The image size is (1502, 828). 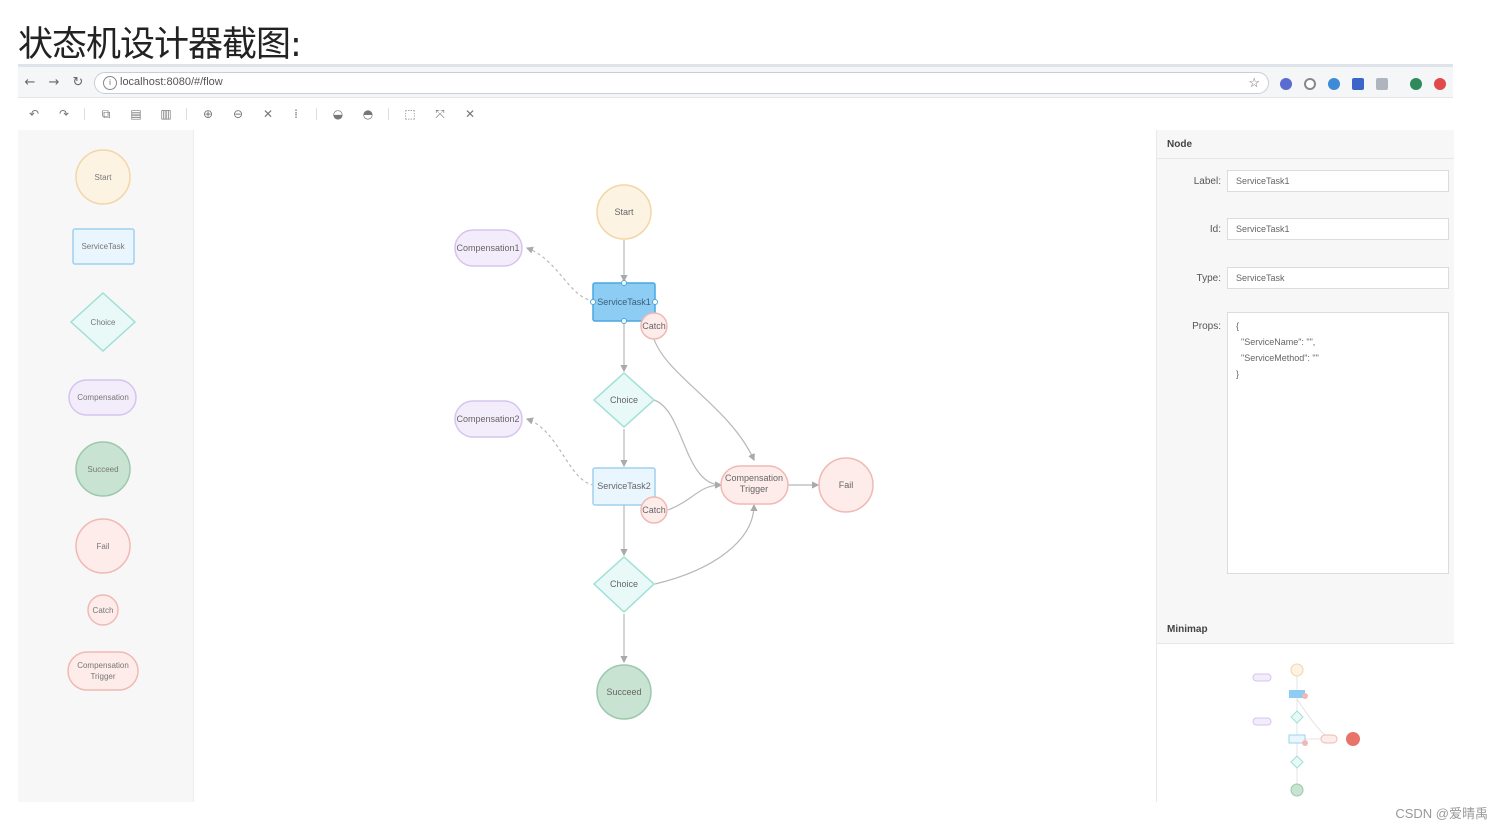 I want to click on svg-text: Compensation2, so click(x=487, y=419).